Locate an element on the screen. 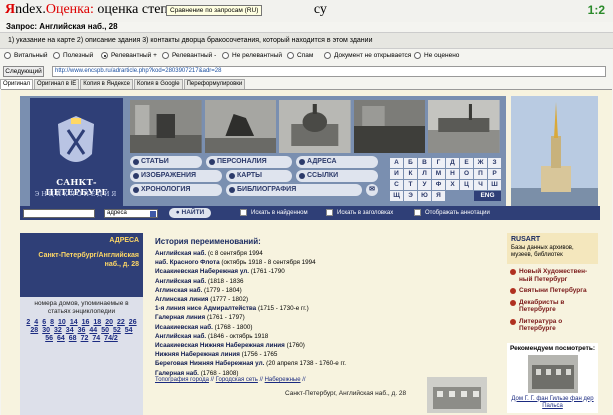 This screenshot has height=415, width=613. related-link: Литература о Петербурге is located at coordinates (552, 325).